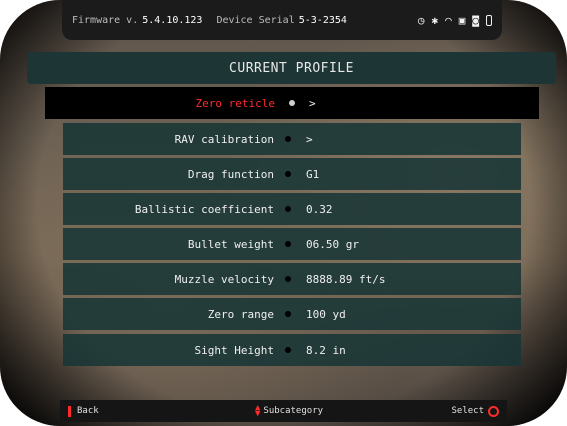  I want to click on status-icons: ◷ ✱ ◠ ▣ ◙, so click(455, 20).